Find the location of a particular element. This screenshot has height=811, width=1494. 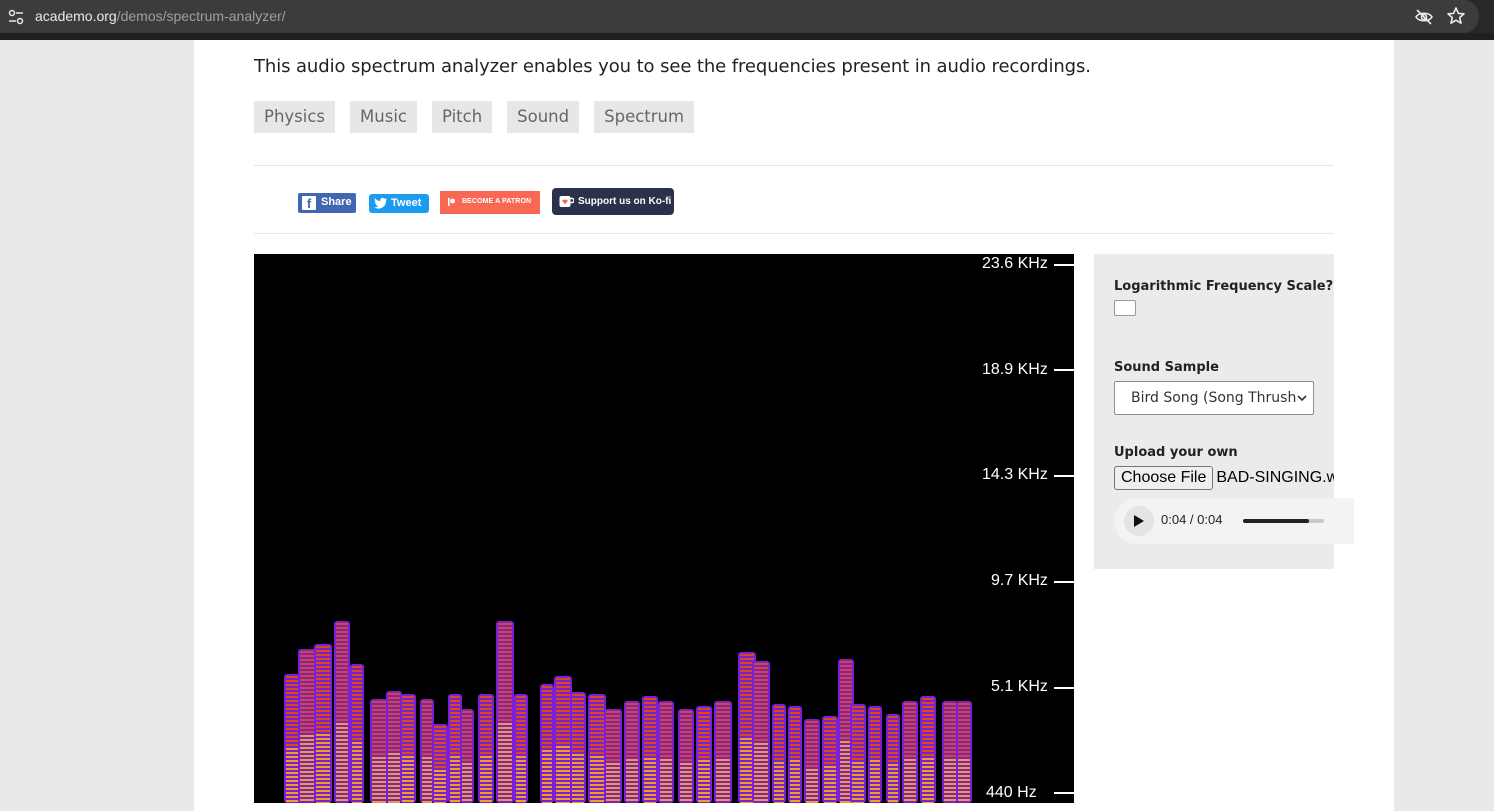

facebook-share-button: f Share is located at coordinates (327, 203).